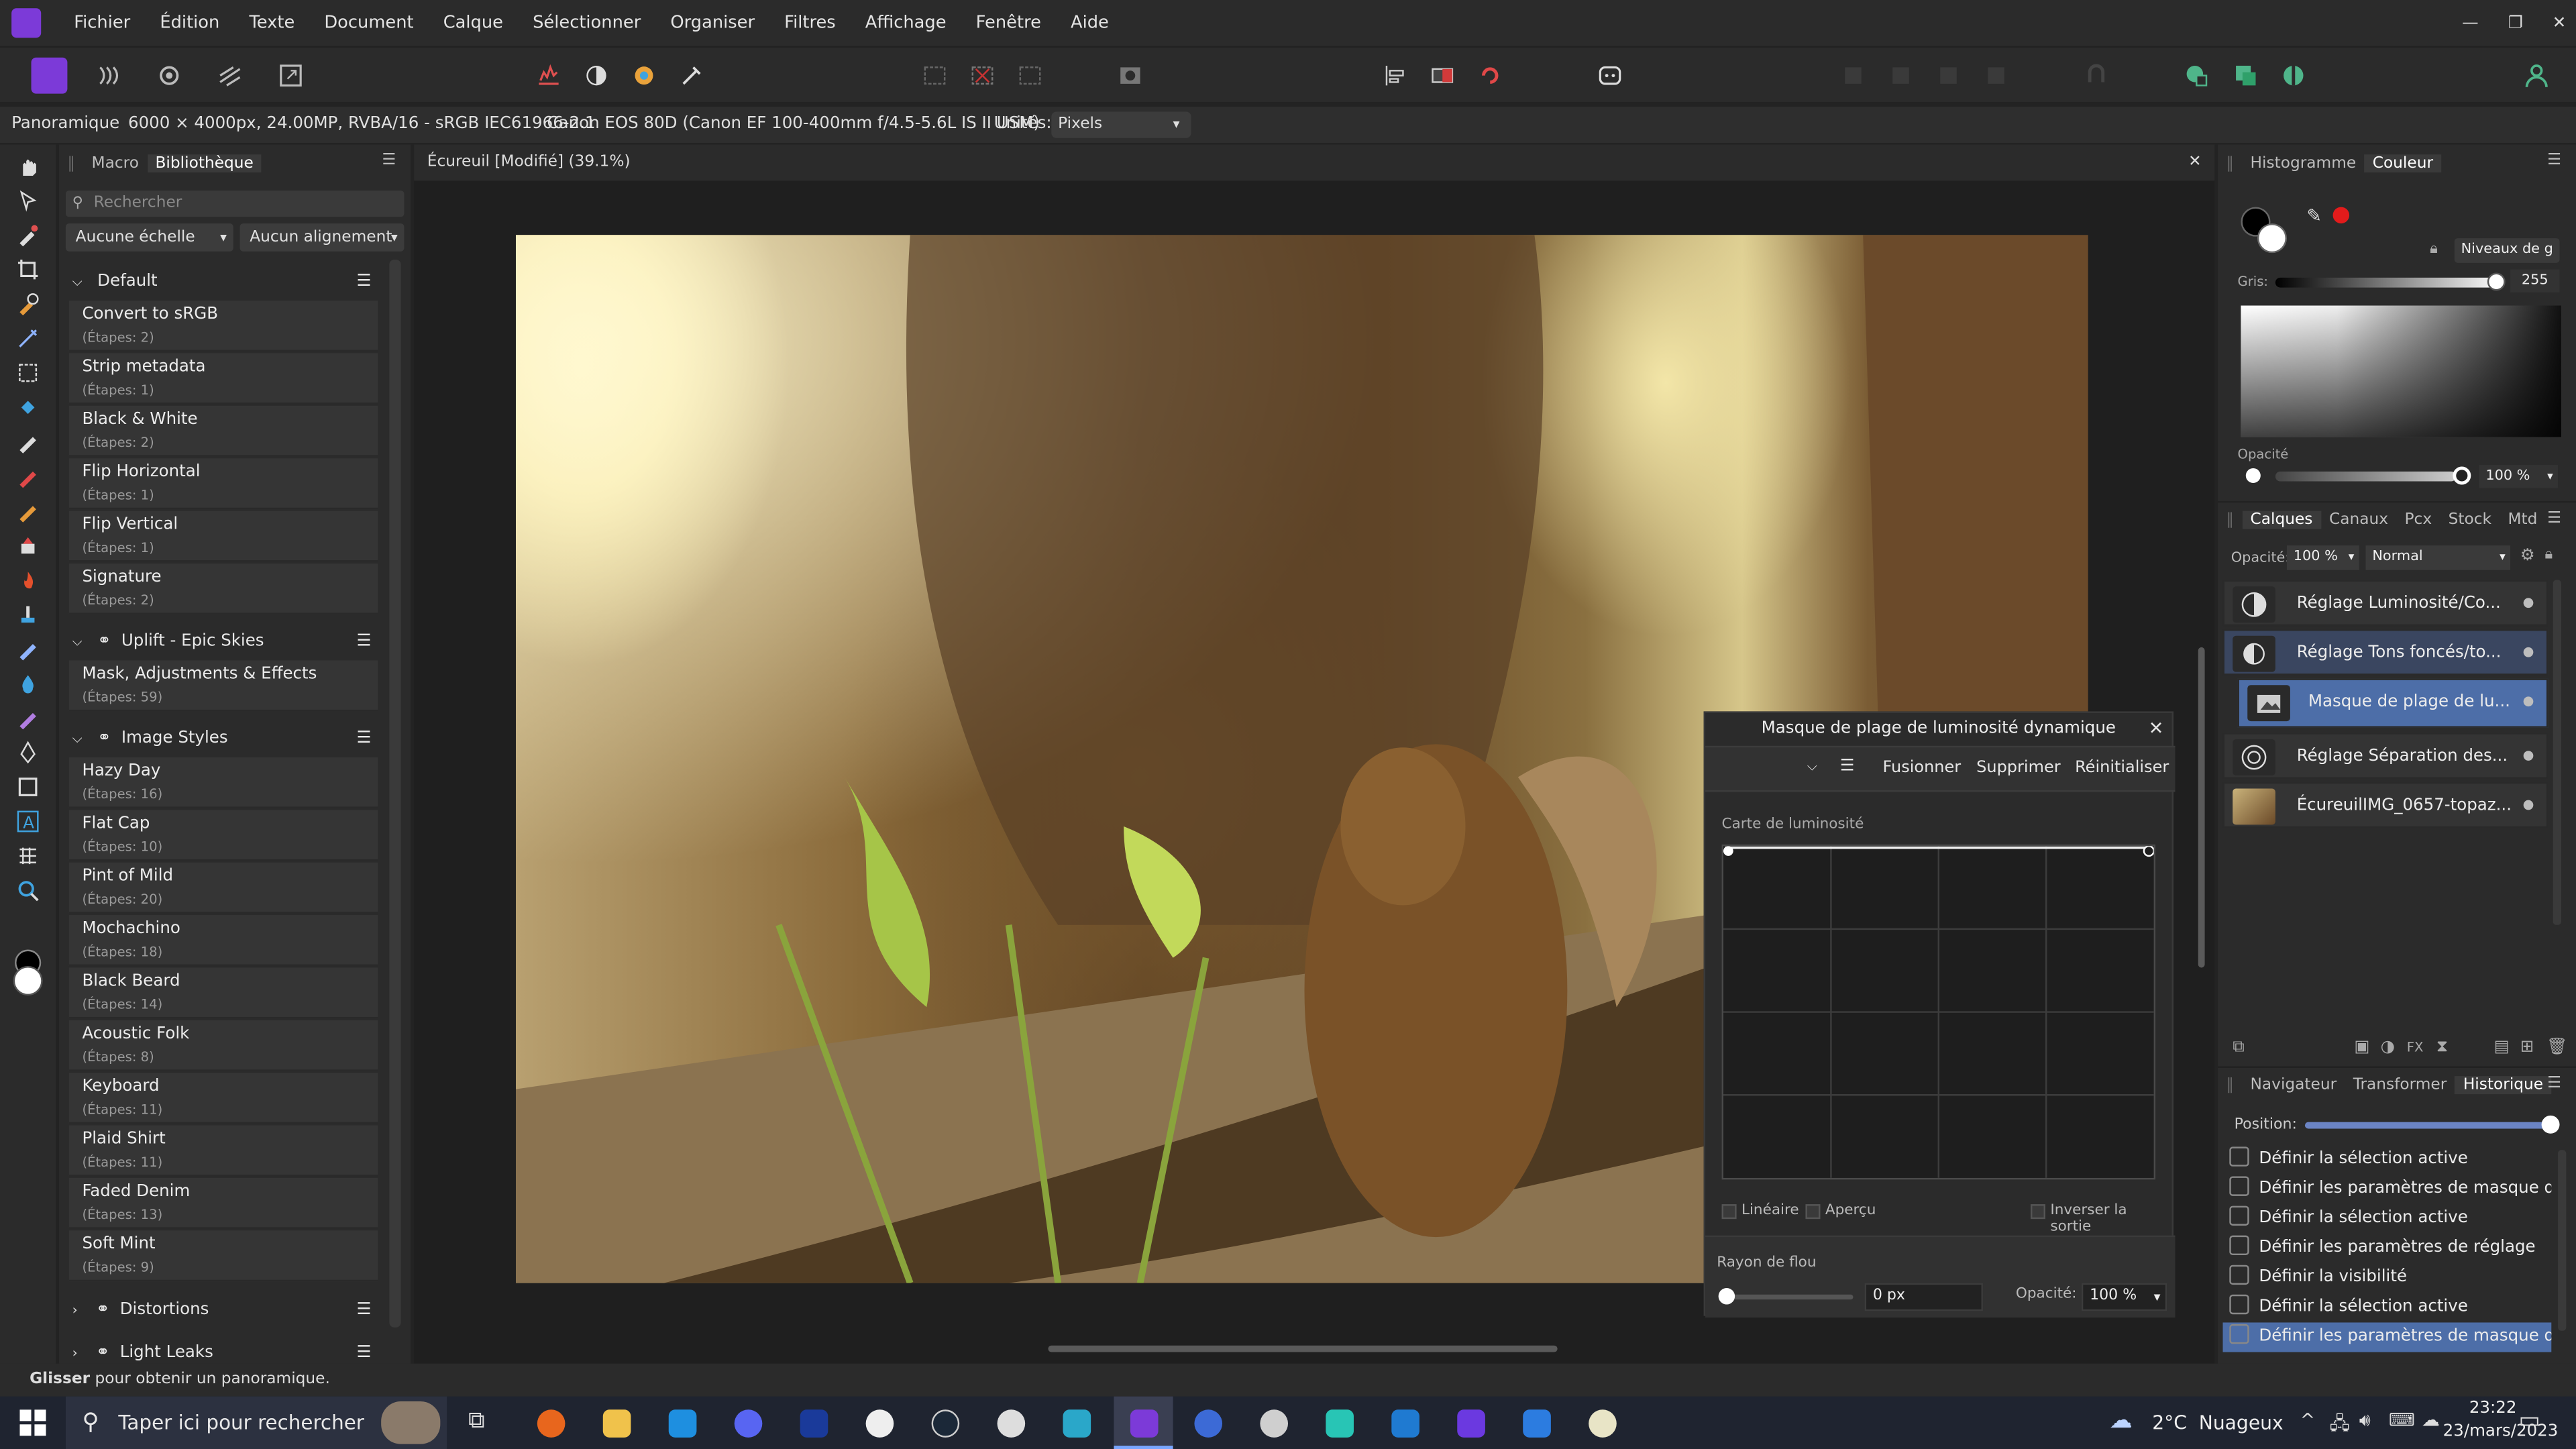 The height and width of the screenshot is (1449, 2576). Describe the element at coordinates (28, 890) in the screenshot. I see `zoom-tool-icon` at that location.